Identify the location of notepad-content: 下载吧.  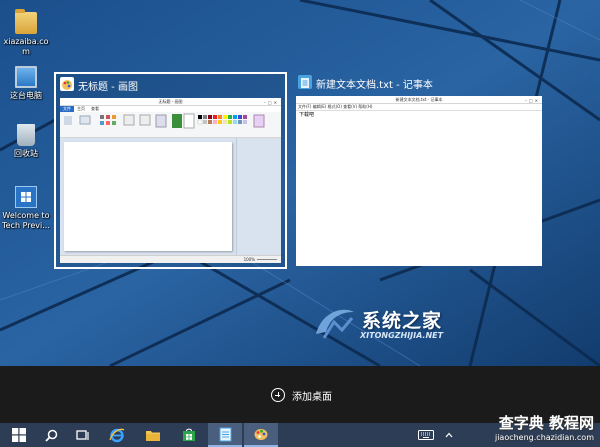
(307, 115).